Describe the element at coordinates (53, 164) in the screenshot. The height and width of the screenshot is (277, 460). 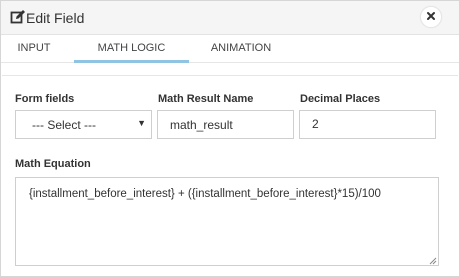
I see `math-equation-label: Math Equation` at that location.